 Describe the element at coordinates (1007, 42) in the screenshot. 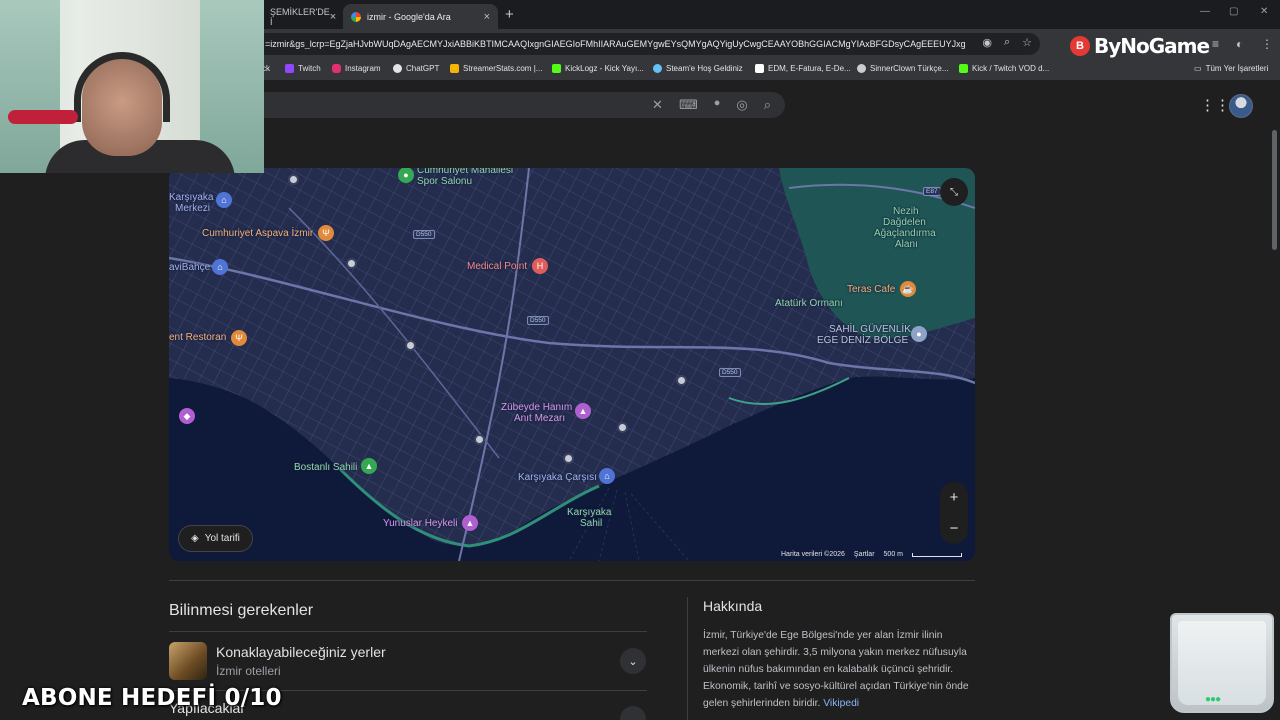

I see `zoom-icon: ⌕` at that location.